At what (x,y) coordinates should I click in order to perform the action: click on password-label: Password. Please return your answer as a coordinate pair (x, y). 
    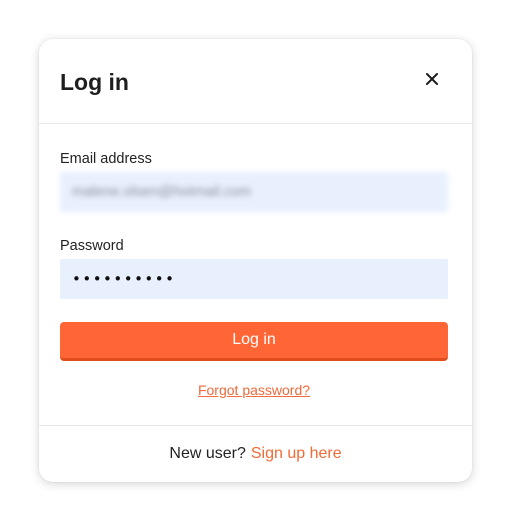
    Looking at the image, I should click on (92, 246).